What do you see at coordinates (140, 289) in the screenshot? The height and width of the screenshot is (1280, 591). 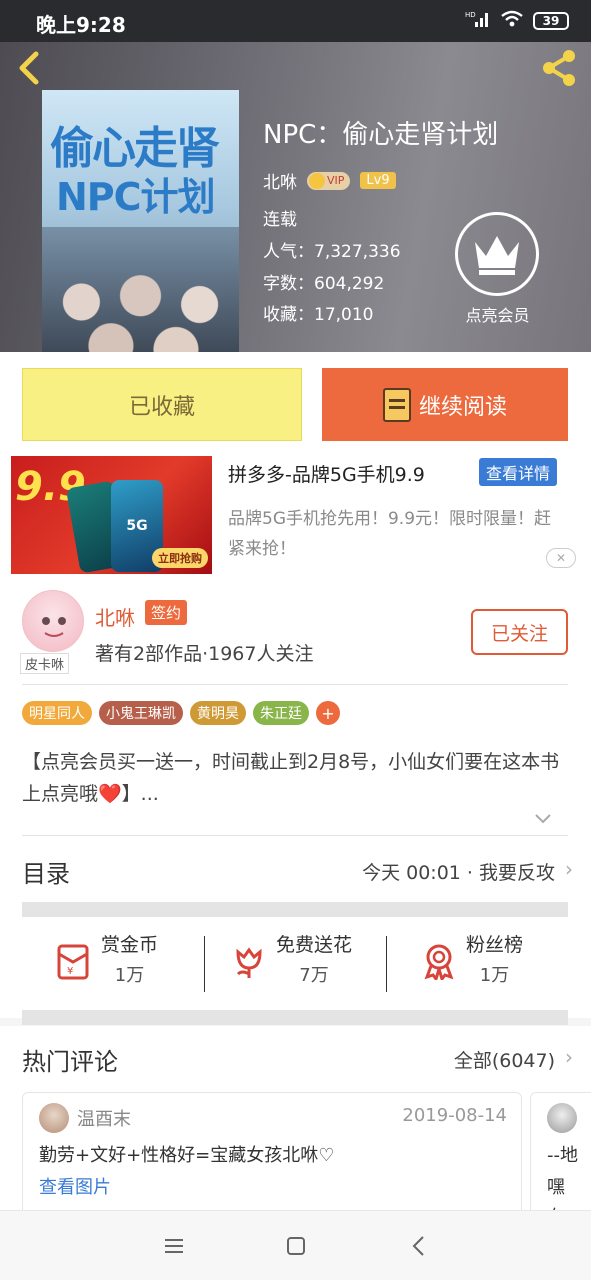 I see `cover-illustration` at bounding box center [140, 289].